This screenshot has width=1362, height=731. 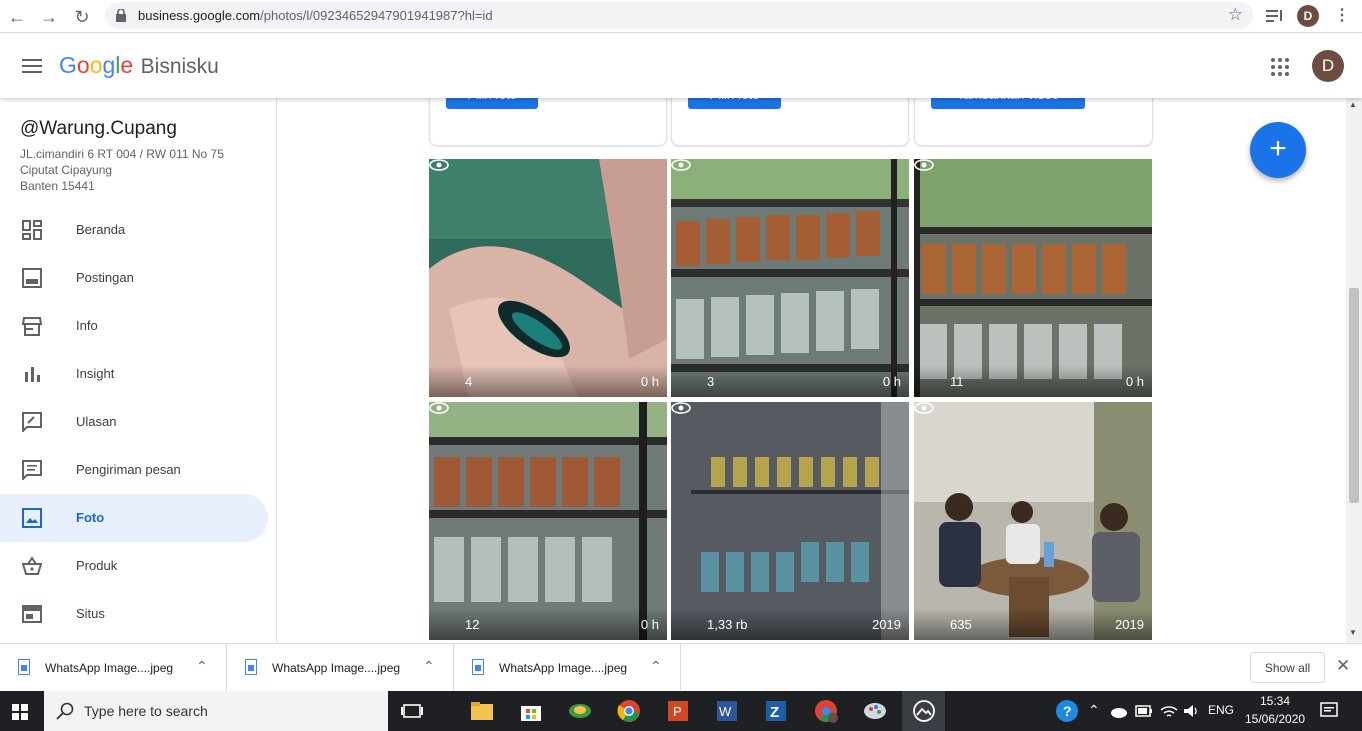 I want to click on nav-item-postingan: Postingan, so click(x=134, y=278).